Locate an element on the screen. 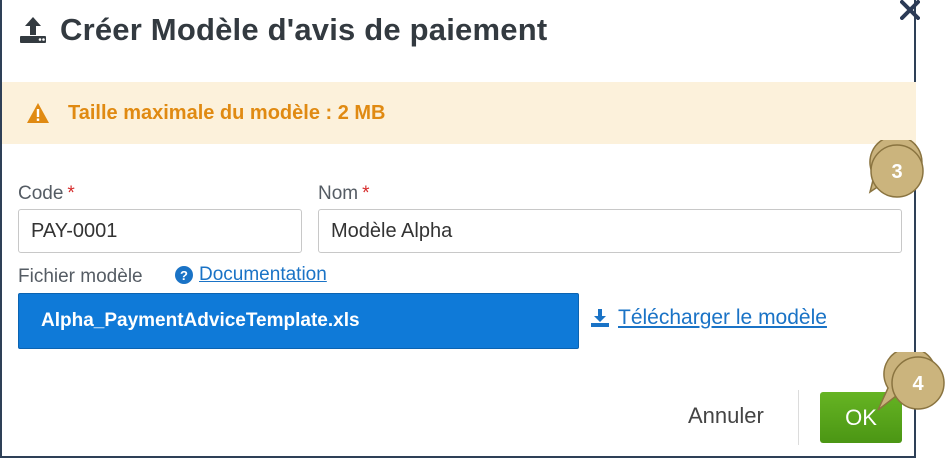 The height and width of the screenshot is (460, 952). code-field: PAY-0001 is located at coordinates (160, 231).